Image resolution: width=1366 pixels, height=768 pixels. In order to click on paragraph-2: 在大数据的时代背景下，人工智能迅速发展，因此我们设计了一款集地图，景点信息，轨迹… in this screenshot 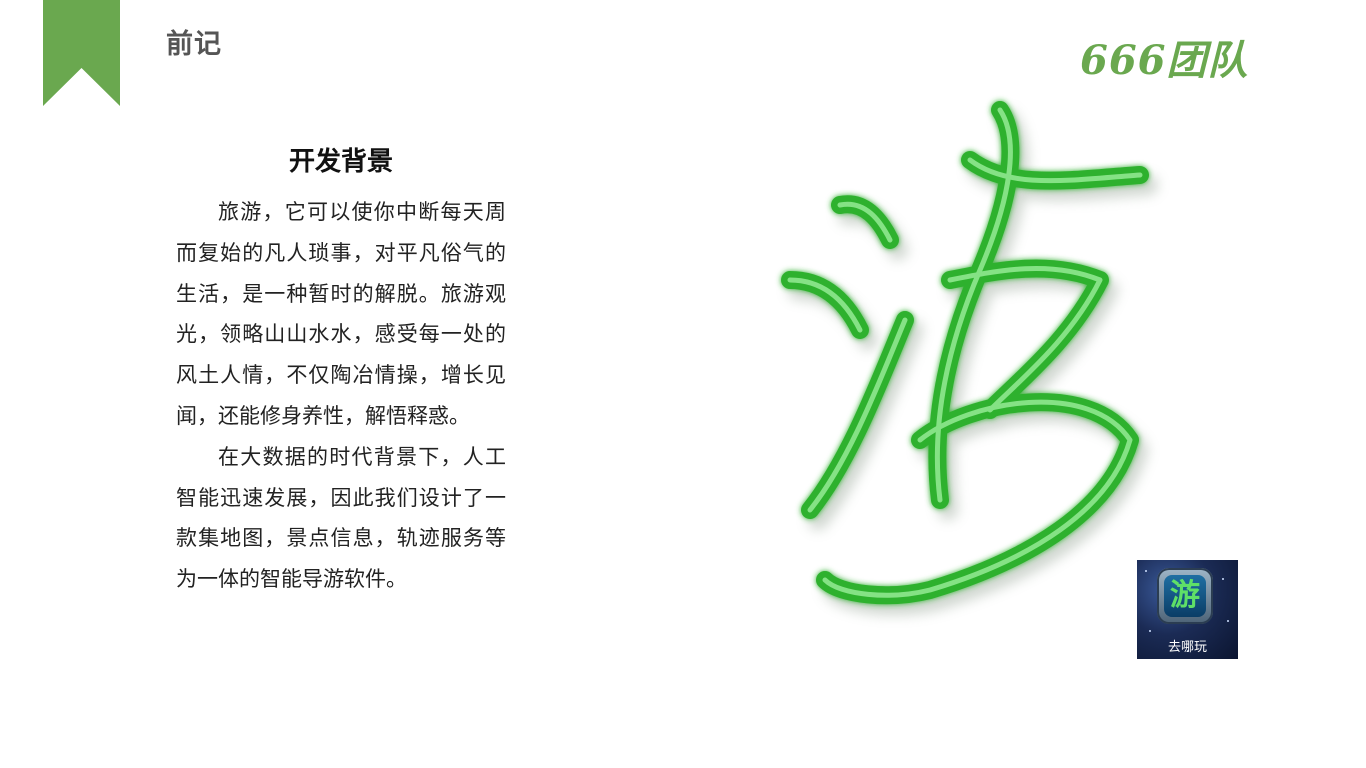, I will do `click(341, 518)`.